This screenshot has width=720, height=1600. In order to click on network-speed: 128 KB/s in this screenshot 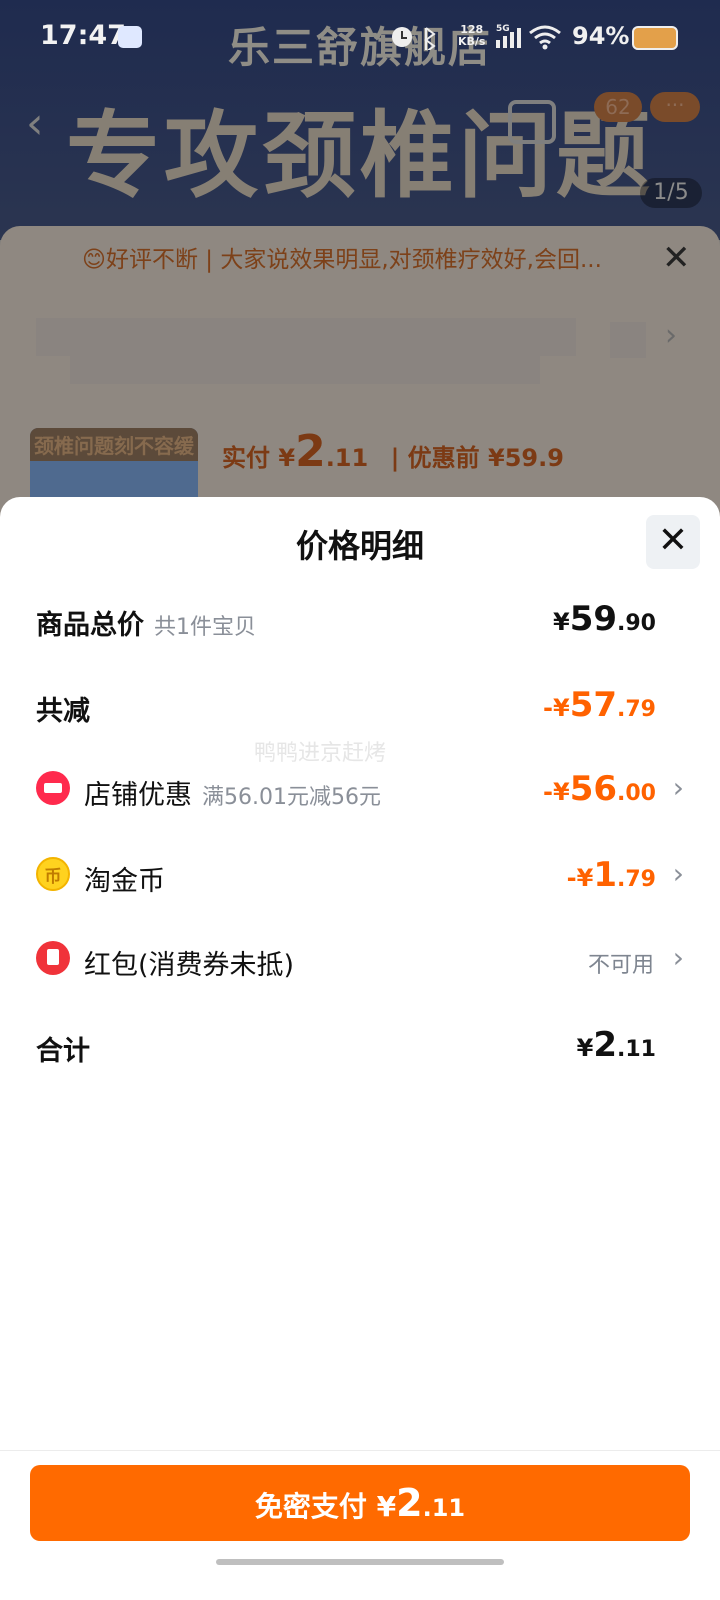, I will do `click(472, 35)`.